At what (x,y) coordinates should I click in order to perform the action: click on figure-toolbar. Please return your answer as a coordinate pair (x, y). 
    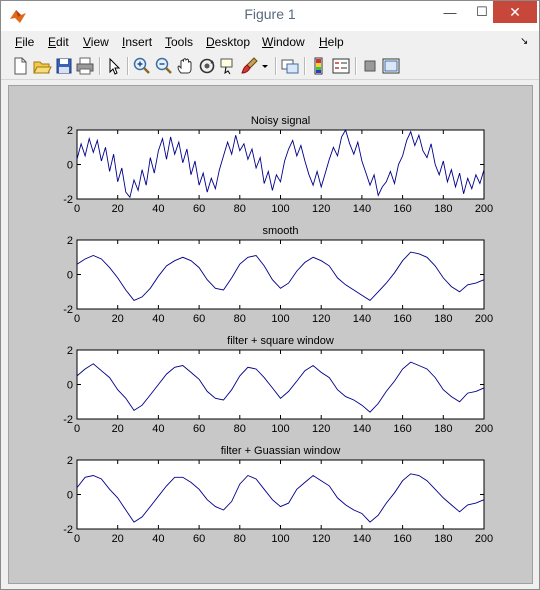
    Looking at the image, I should click on (270, 66).